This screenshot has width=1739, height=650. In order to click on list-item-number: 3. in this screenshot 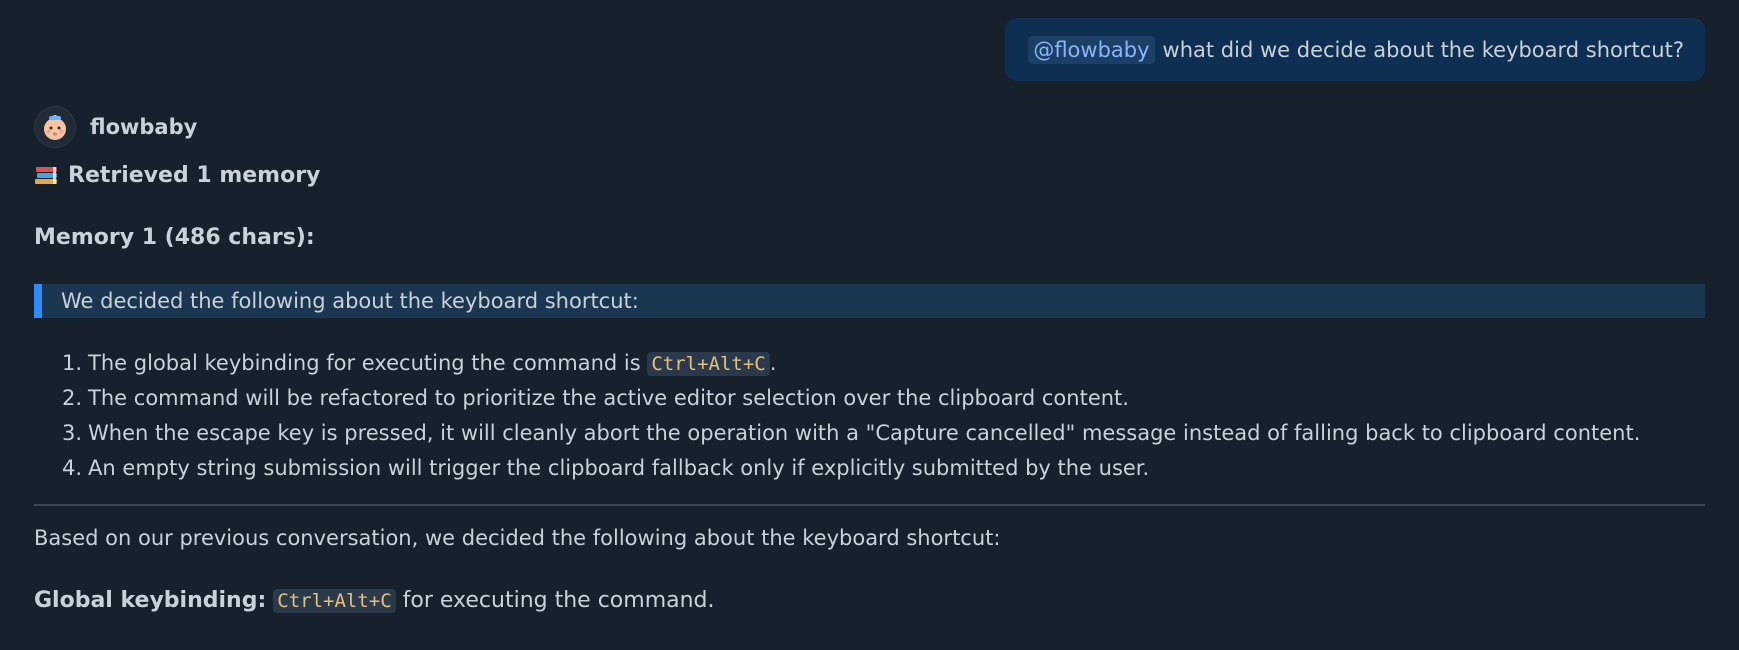, I will do `click(72, 433)`.